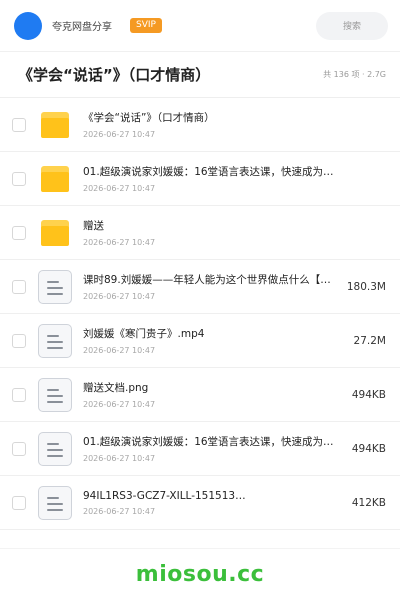 Image resolution: width=400 pixels, height=600 pixels. I want to click on site-watermark: miosou.cc, so click(200, 574).